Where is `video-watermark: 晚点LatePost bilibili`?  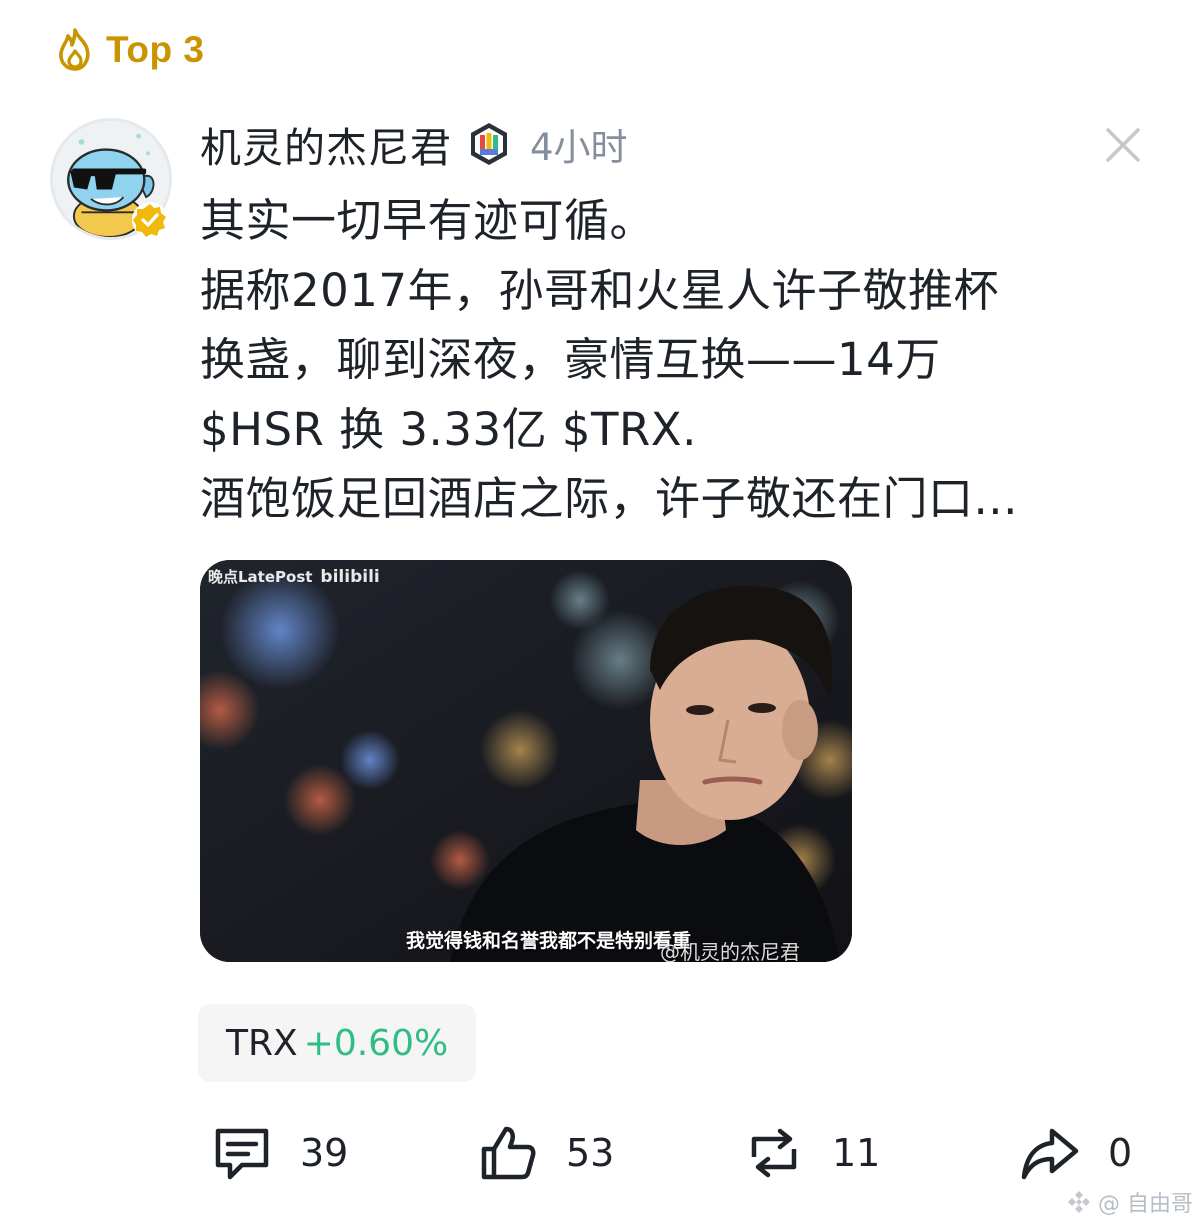 video-watermark: 晚点LatePost bilibili is located at coordinates (294, 576).